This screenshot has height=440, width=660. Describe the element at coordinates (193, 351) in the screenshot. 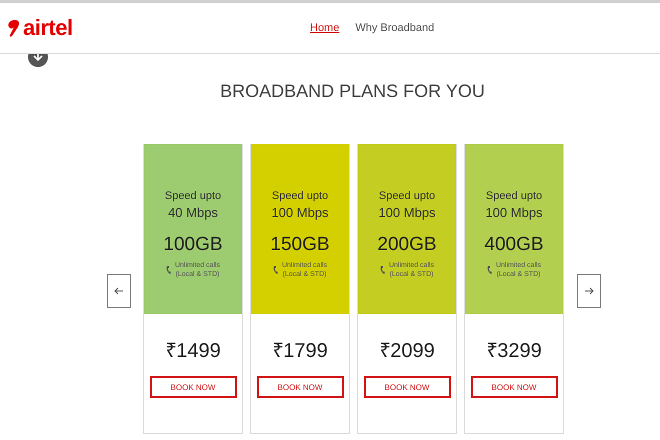

I see `plan-price: ₹1499` at that location.